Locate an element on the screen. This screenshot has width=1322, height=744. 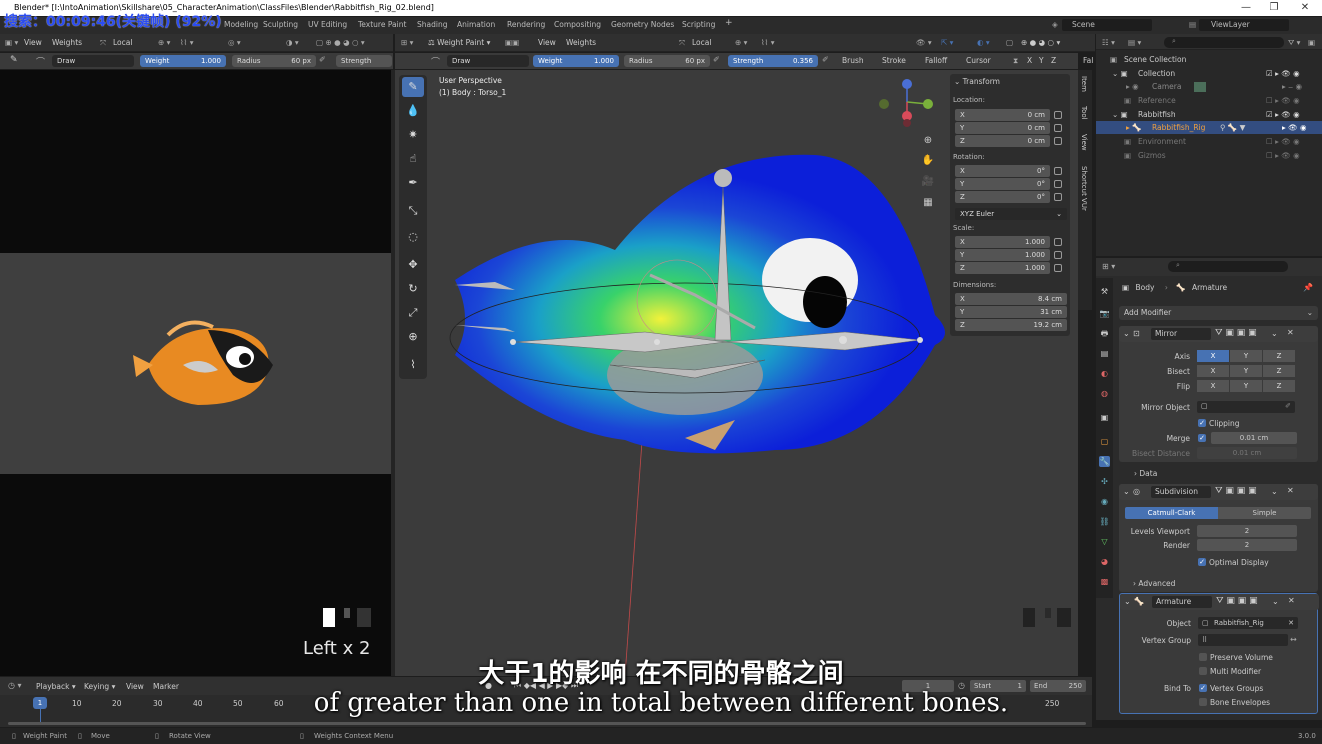
flip-x: X is located at coordinates (1213, 386).